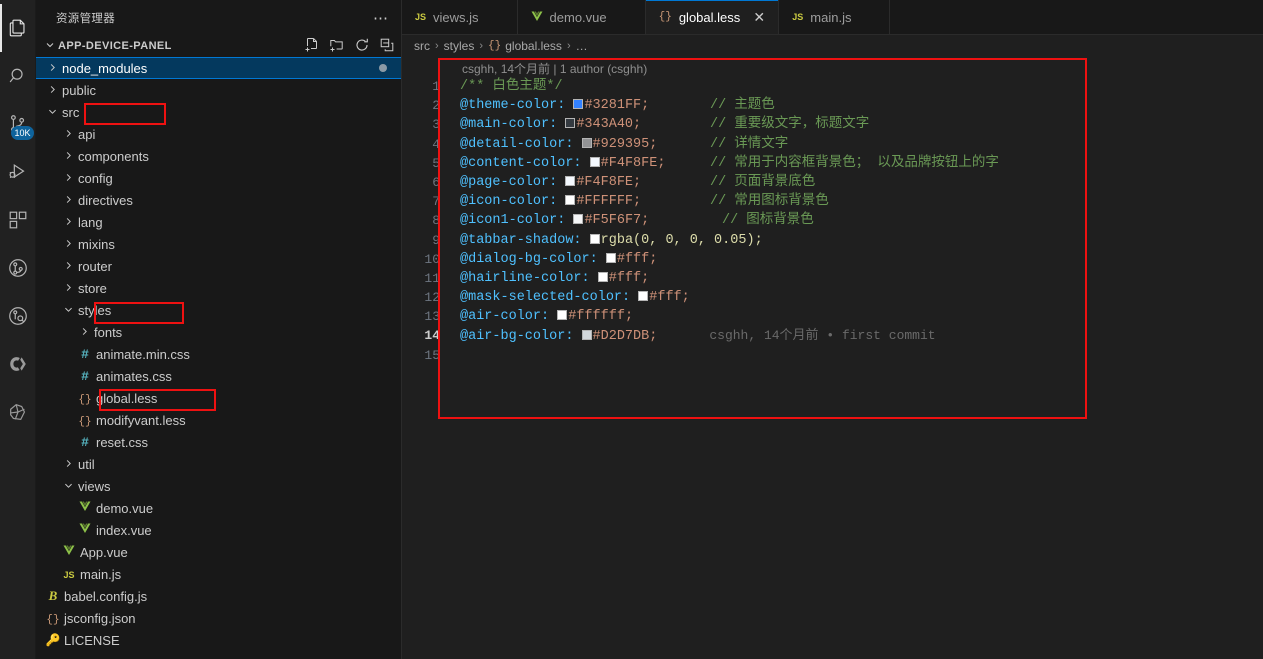 The height and width of the screenshot is (659, 1263). I want to click on tree-folder-row: directives, so click(218, 200).